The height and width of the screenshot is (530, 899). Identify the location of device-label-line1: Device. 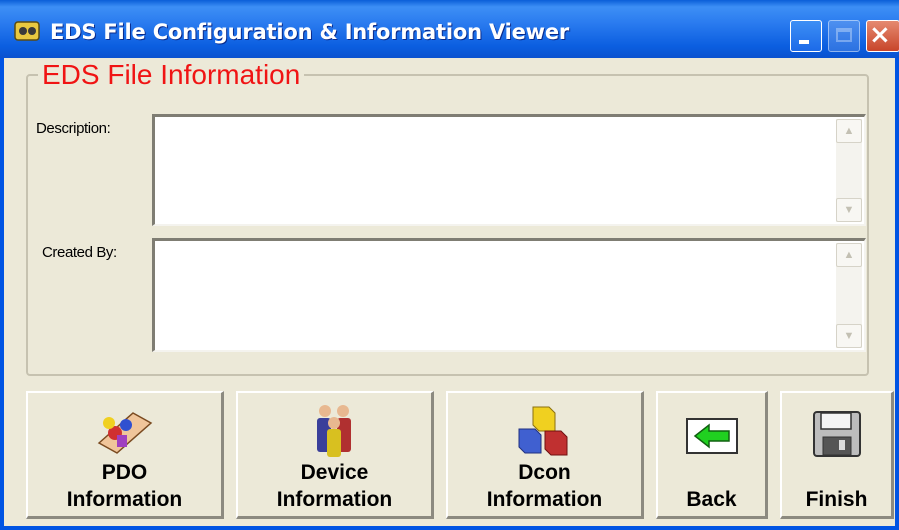
(334, 472).